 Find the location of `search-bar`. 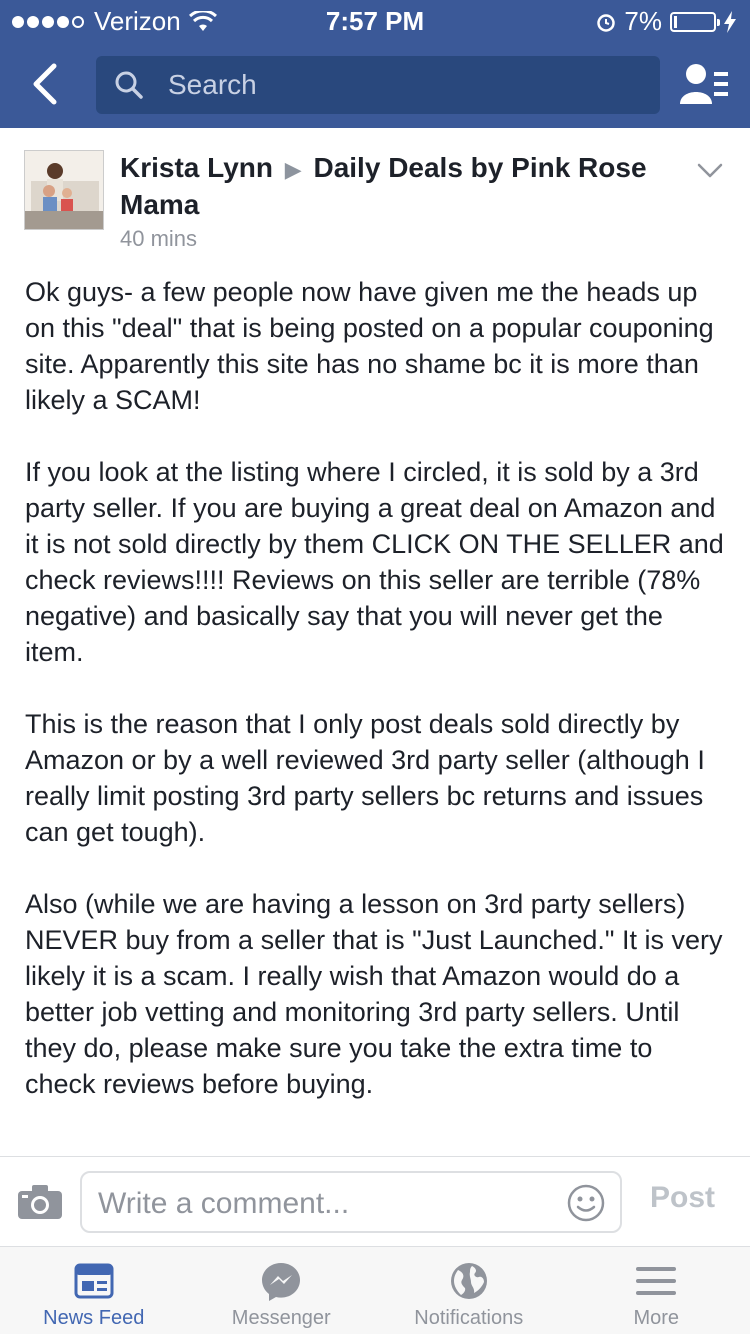

search-bar is located at coordinates (378, 85).